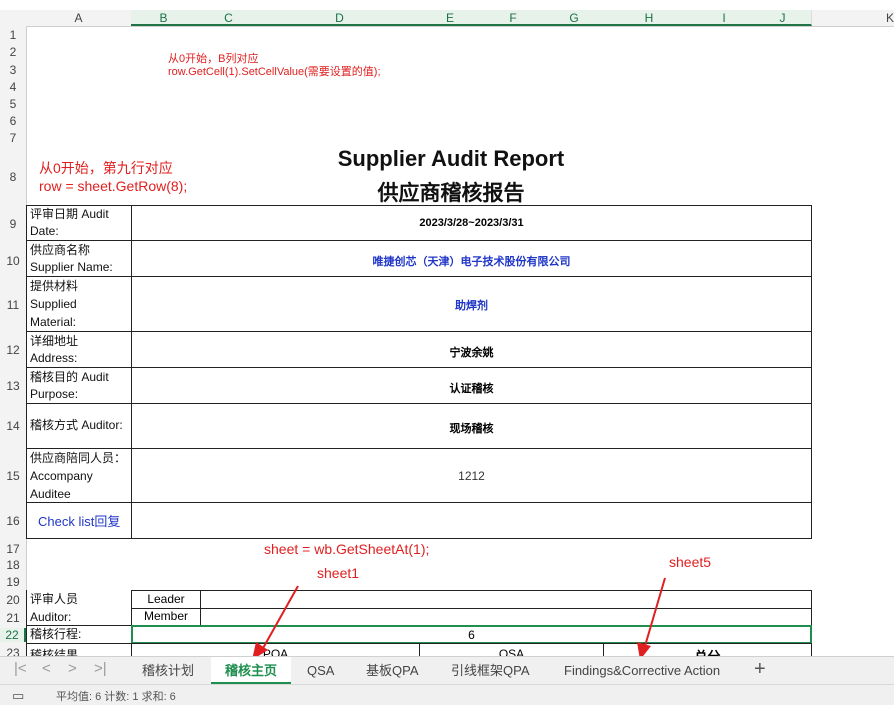  Describe the element at coordinates (251, 671) in the screenshot. I see `tab-audit-home: 稽核主页` at that location.